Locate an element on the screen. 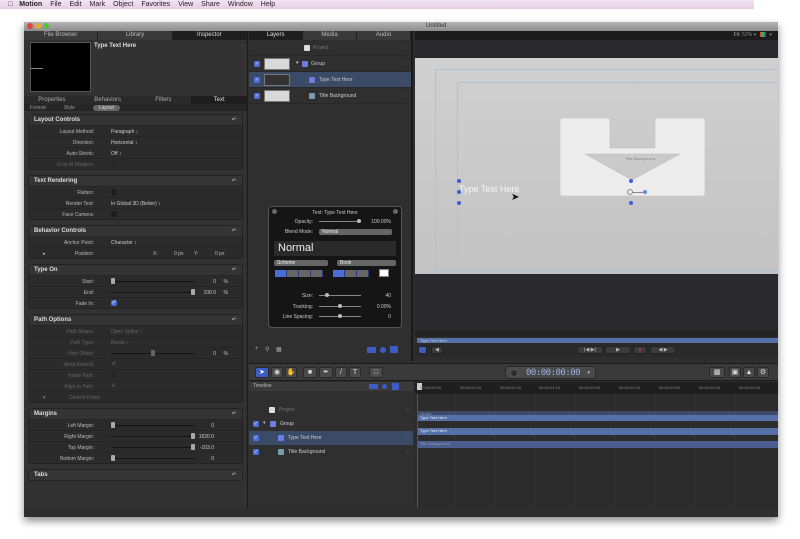 The image size is (800, 539). align-right-button is located at coordinates (305, 273).